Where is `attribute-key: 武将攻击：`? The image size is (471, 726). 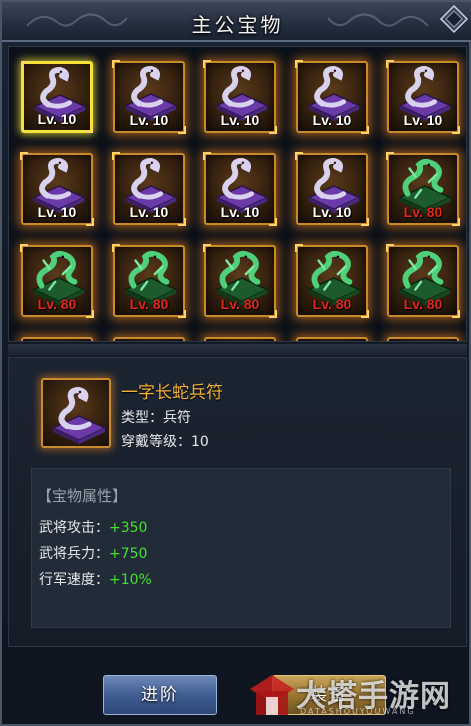 attribute-key: 武将攻击： is located at coordinates (74, 528).